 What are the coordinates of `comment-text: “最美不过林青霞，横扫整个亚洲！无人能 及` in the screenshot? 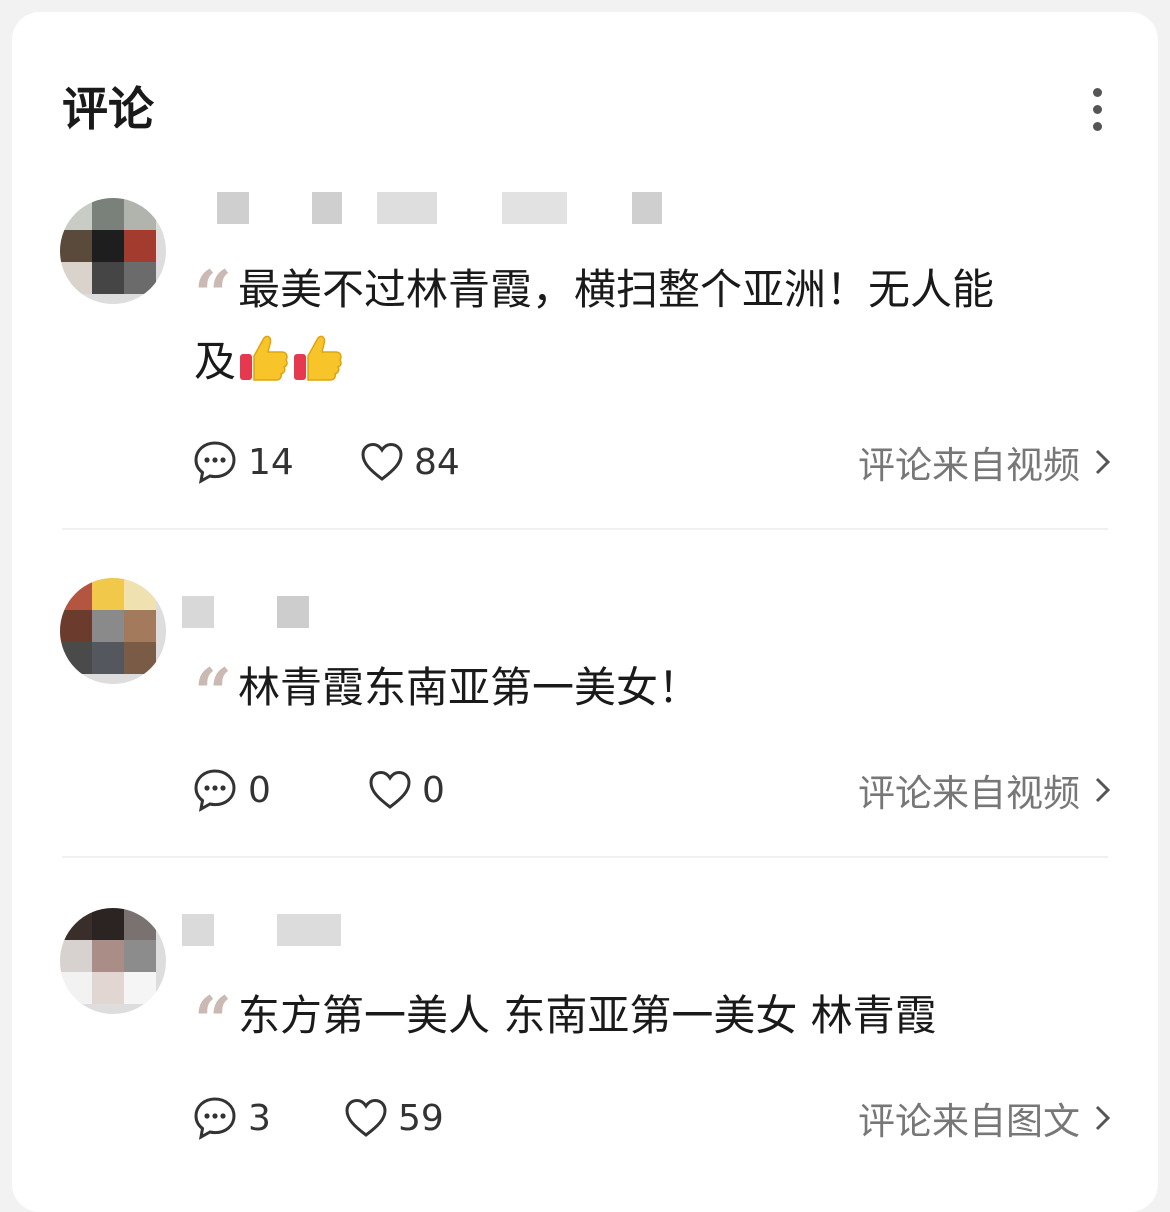 It's located at (594, 321).